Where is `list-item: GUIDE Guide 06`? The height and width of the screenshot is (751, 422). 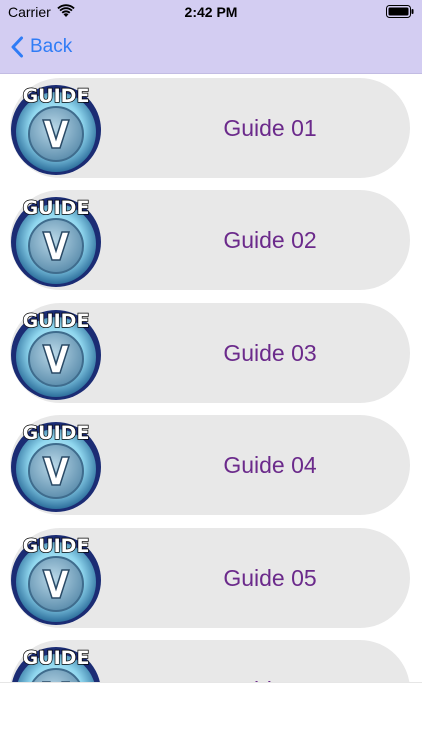
list-item: GUIDE Guide 06 is located at coordinates (210, 661).